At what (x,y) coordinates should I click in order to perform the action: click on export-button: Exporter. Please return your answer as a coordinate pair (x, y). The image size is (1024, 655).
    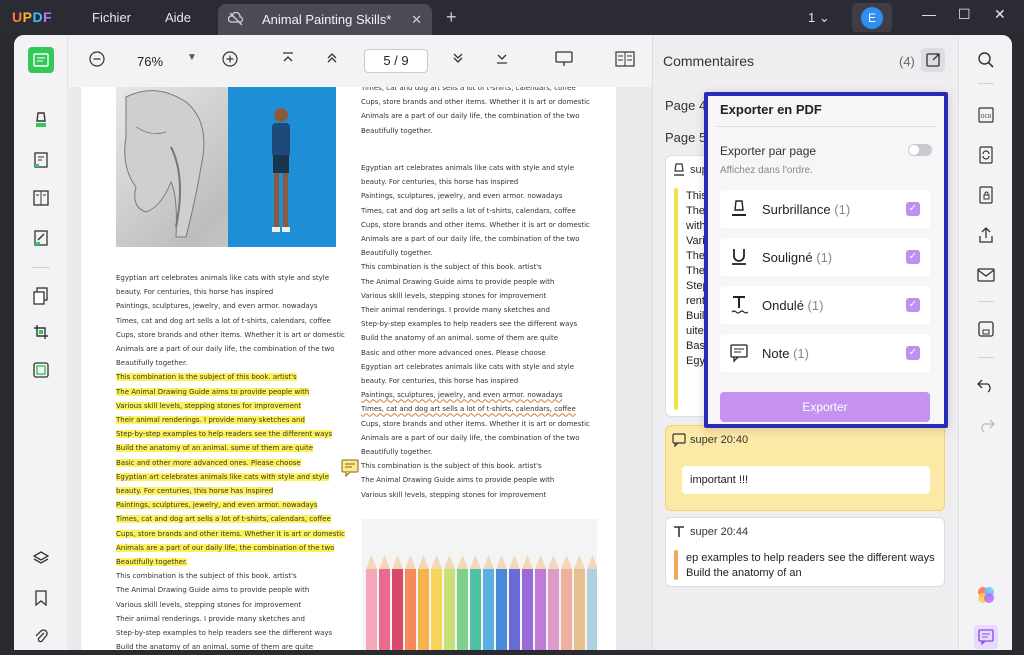
    Looking at the image, I should click on (825, 407).